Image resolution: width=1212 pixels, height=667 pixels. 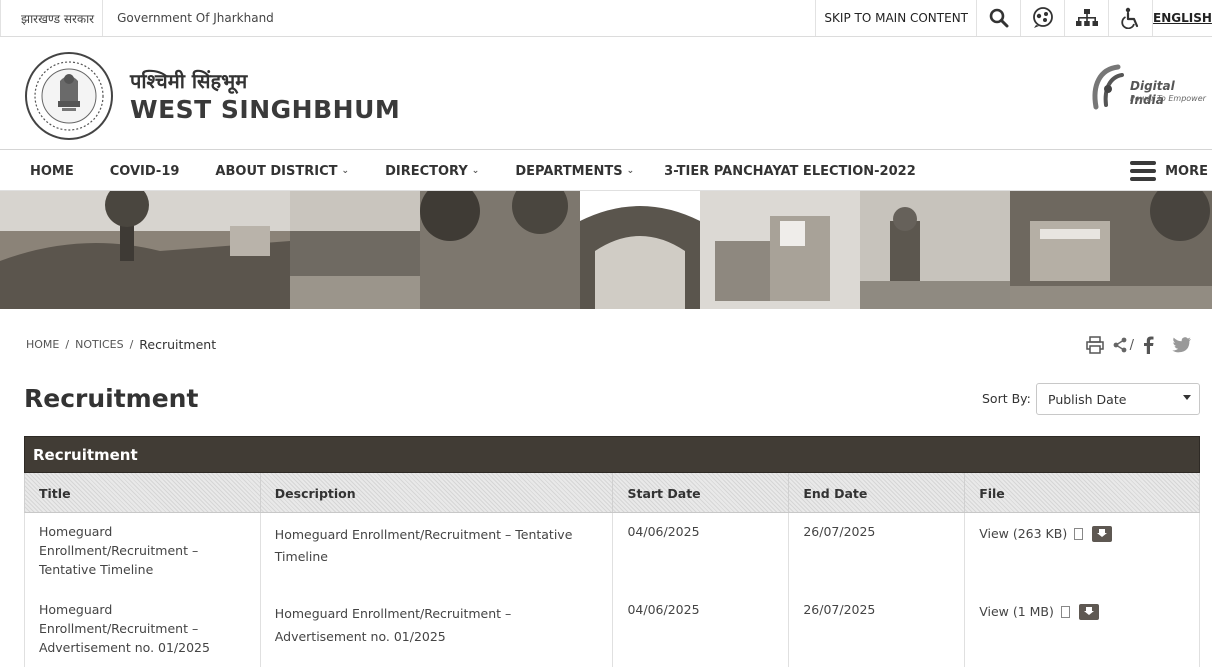 What do you see at coordinates (1182, 18) in the screenshot?
I see `language-toggle: ENGLISH` at bounding box center [1182, 18].